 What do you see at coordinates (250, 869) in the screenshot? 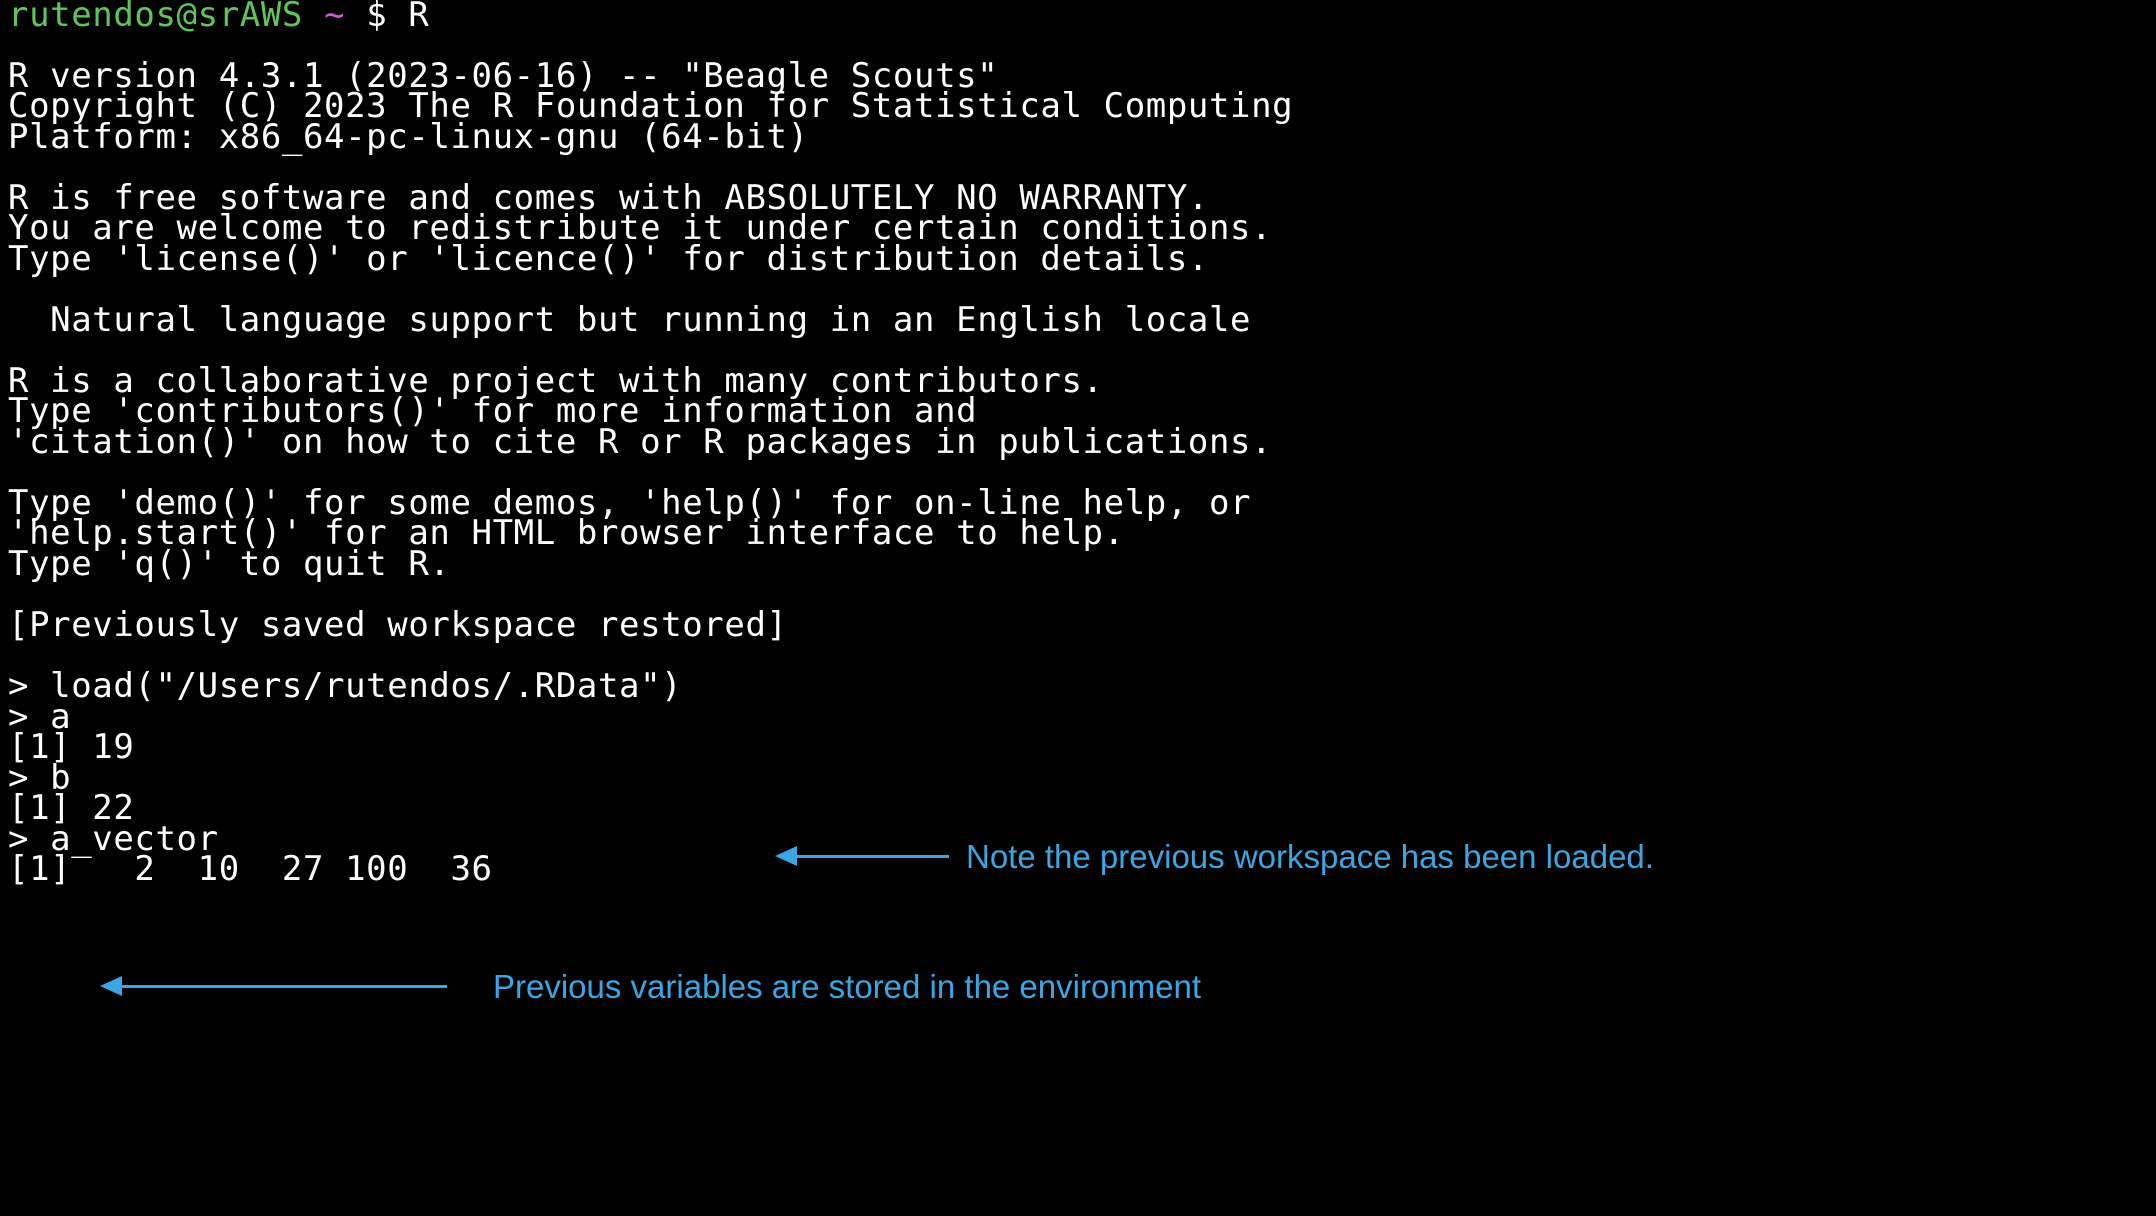
I see `console-output-a-vector: [1] 2 10 27 100 36` at bounding box center [250, 869].